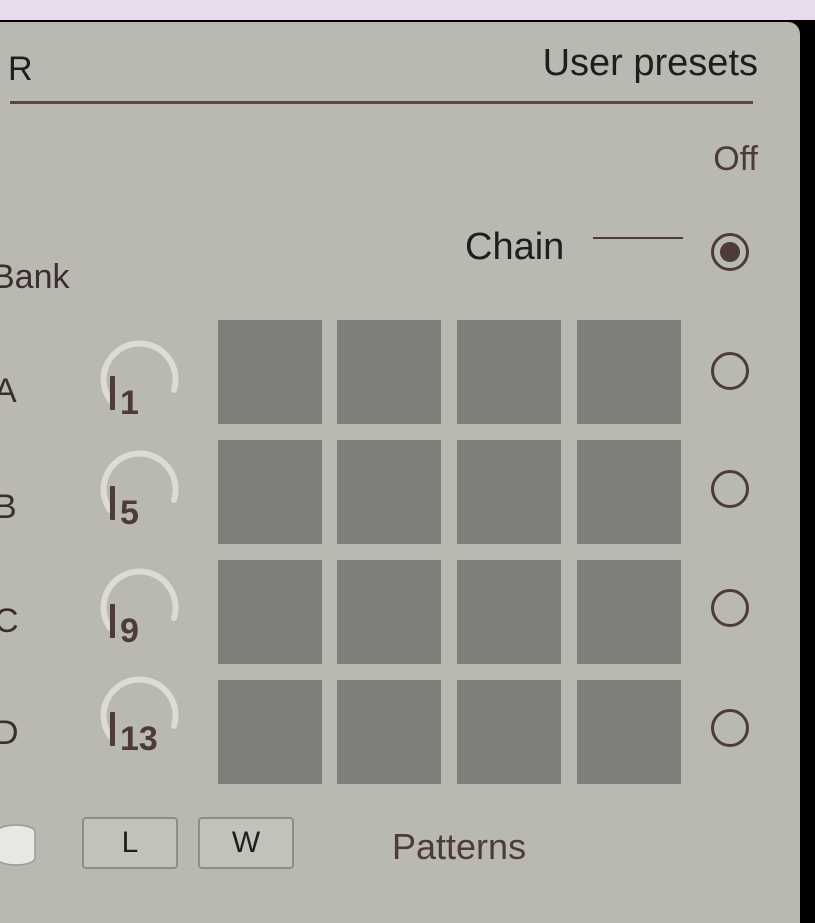  Describe the element at coordinates (629, 492) in the screenshot. I see `preset-slot-b4` at that location.